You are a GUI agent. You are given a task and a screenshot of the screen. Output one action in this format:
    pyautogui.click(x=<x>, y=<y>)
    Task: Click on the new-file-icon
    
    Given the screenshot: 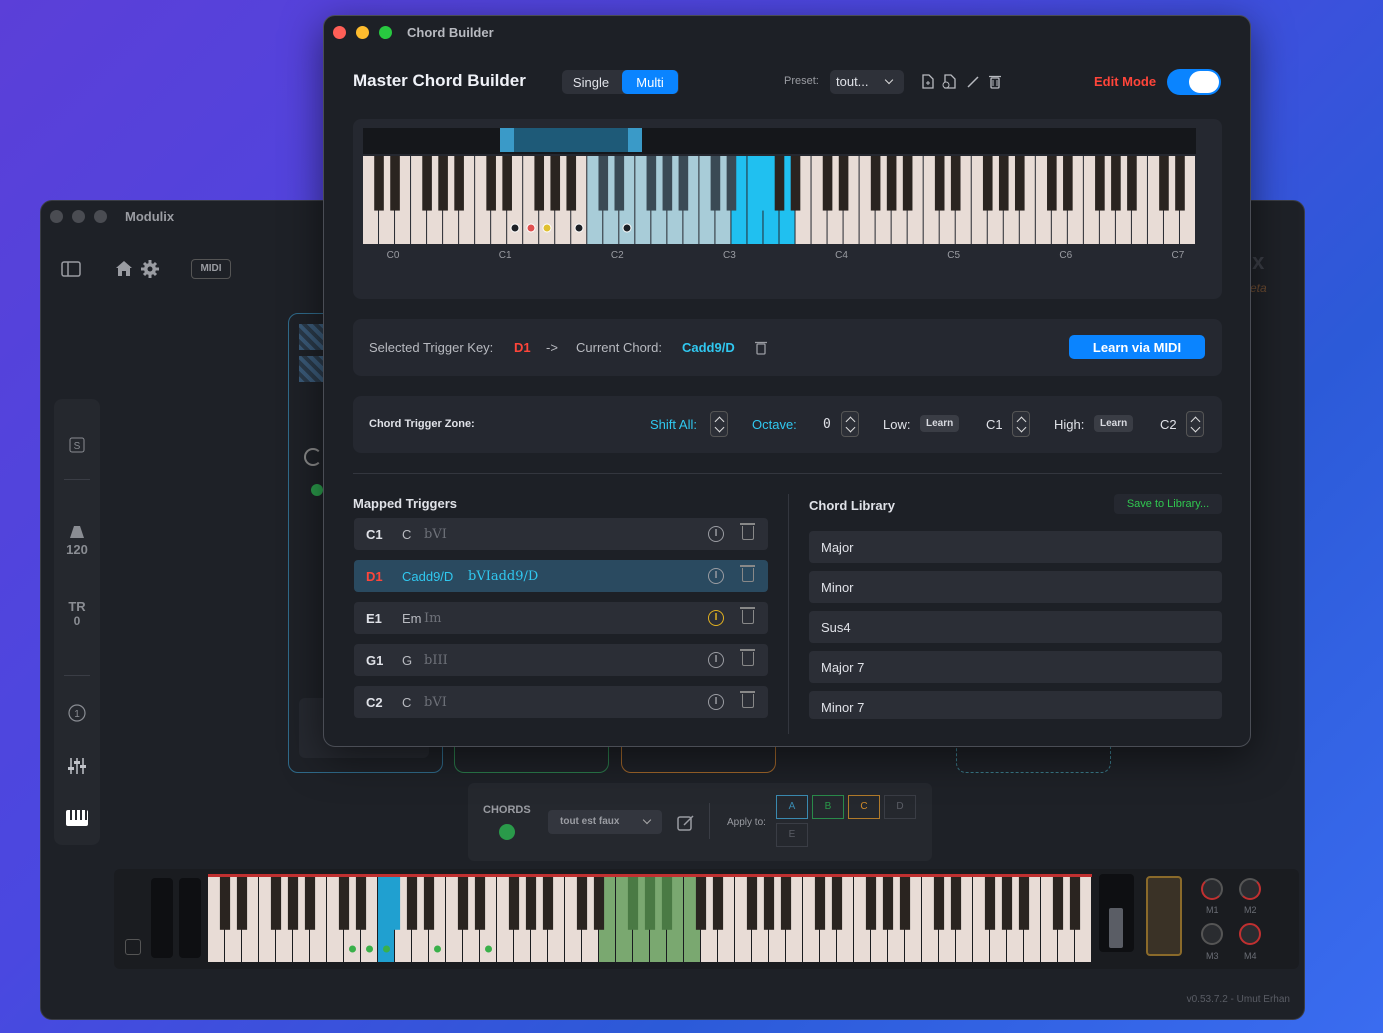 What is the action you would take?
    pyautogui.click(x=928, y=81)
    